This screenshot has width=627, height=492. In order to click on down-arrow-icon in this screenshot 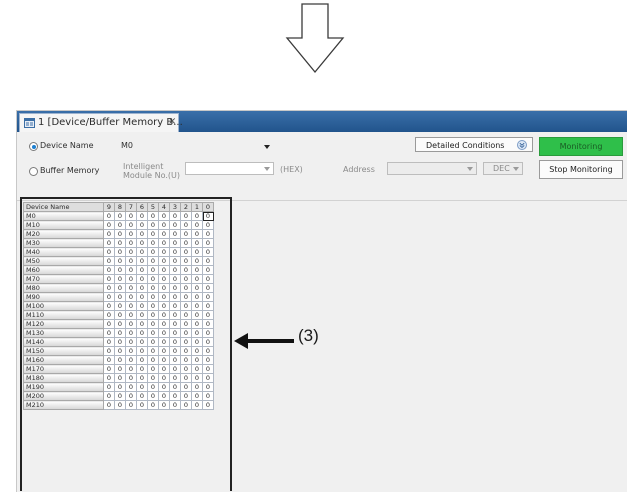, I will do `click(315, 38)`.